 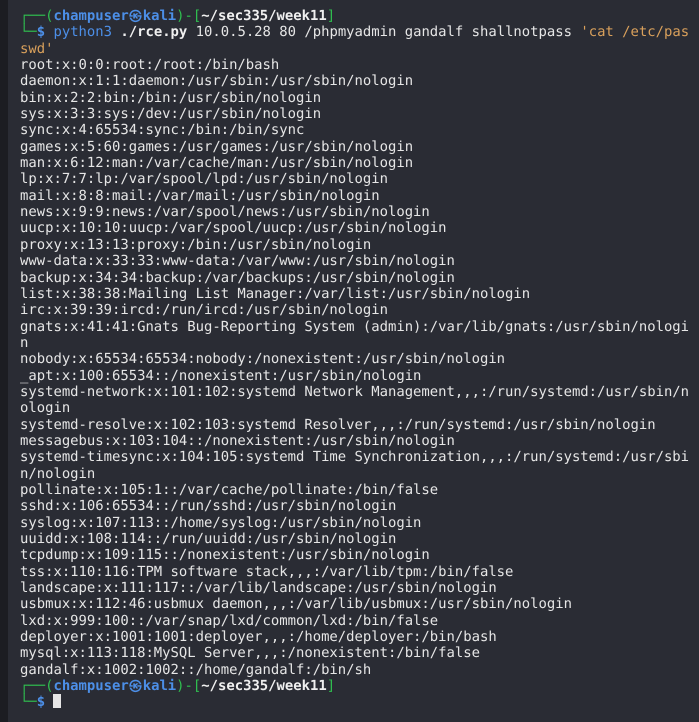 What do you see at coordinates (259, 637) in the screenshot?
I see `output-line: deployer:x:1001:1001:deployer,,,:/home/deployer:/bin/bash` at bounding box center [259, 637].